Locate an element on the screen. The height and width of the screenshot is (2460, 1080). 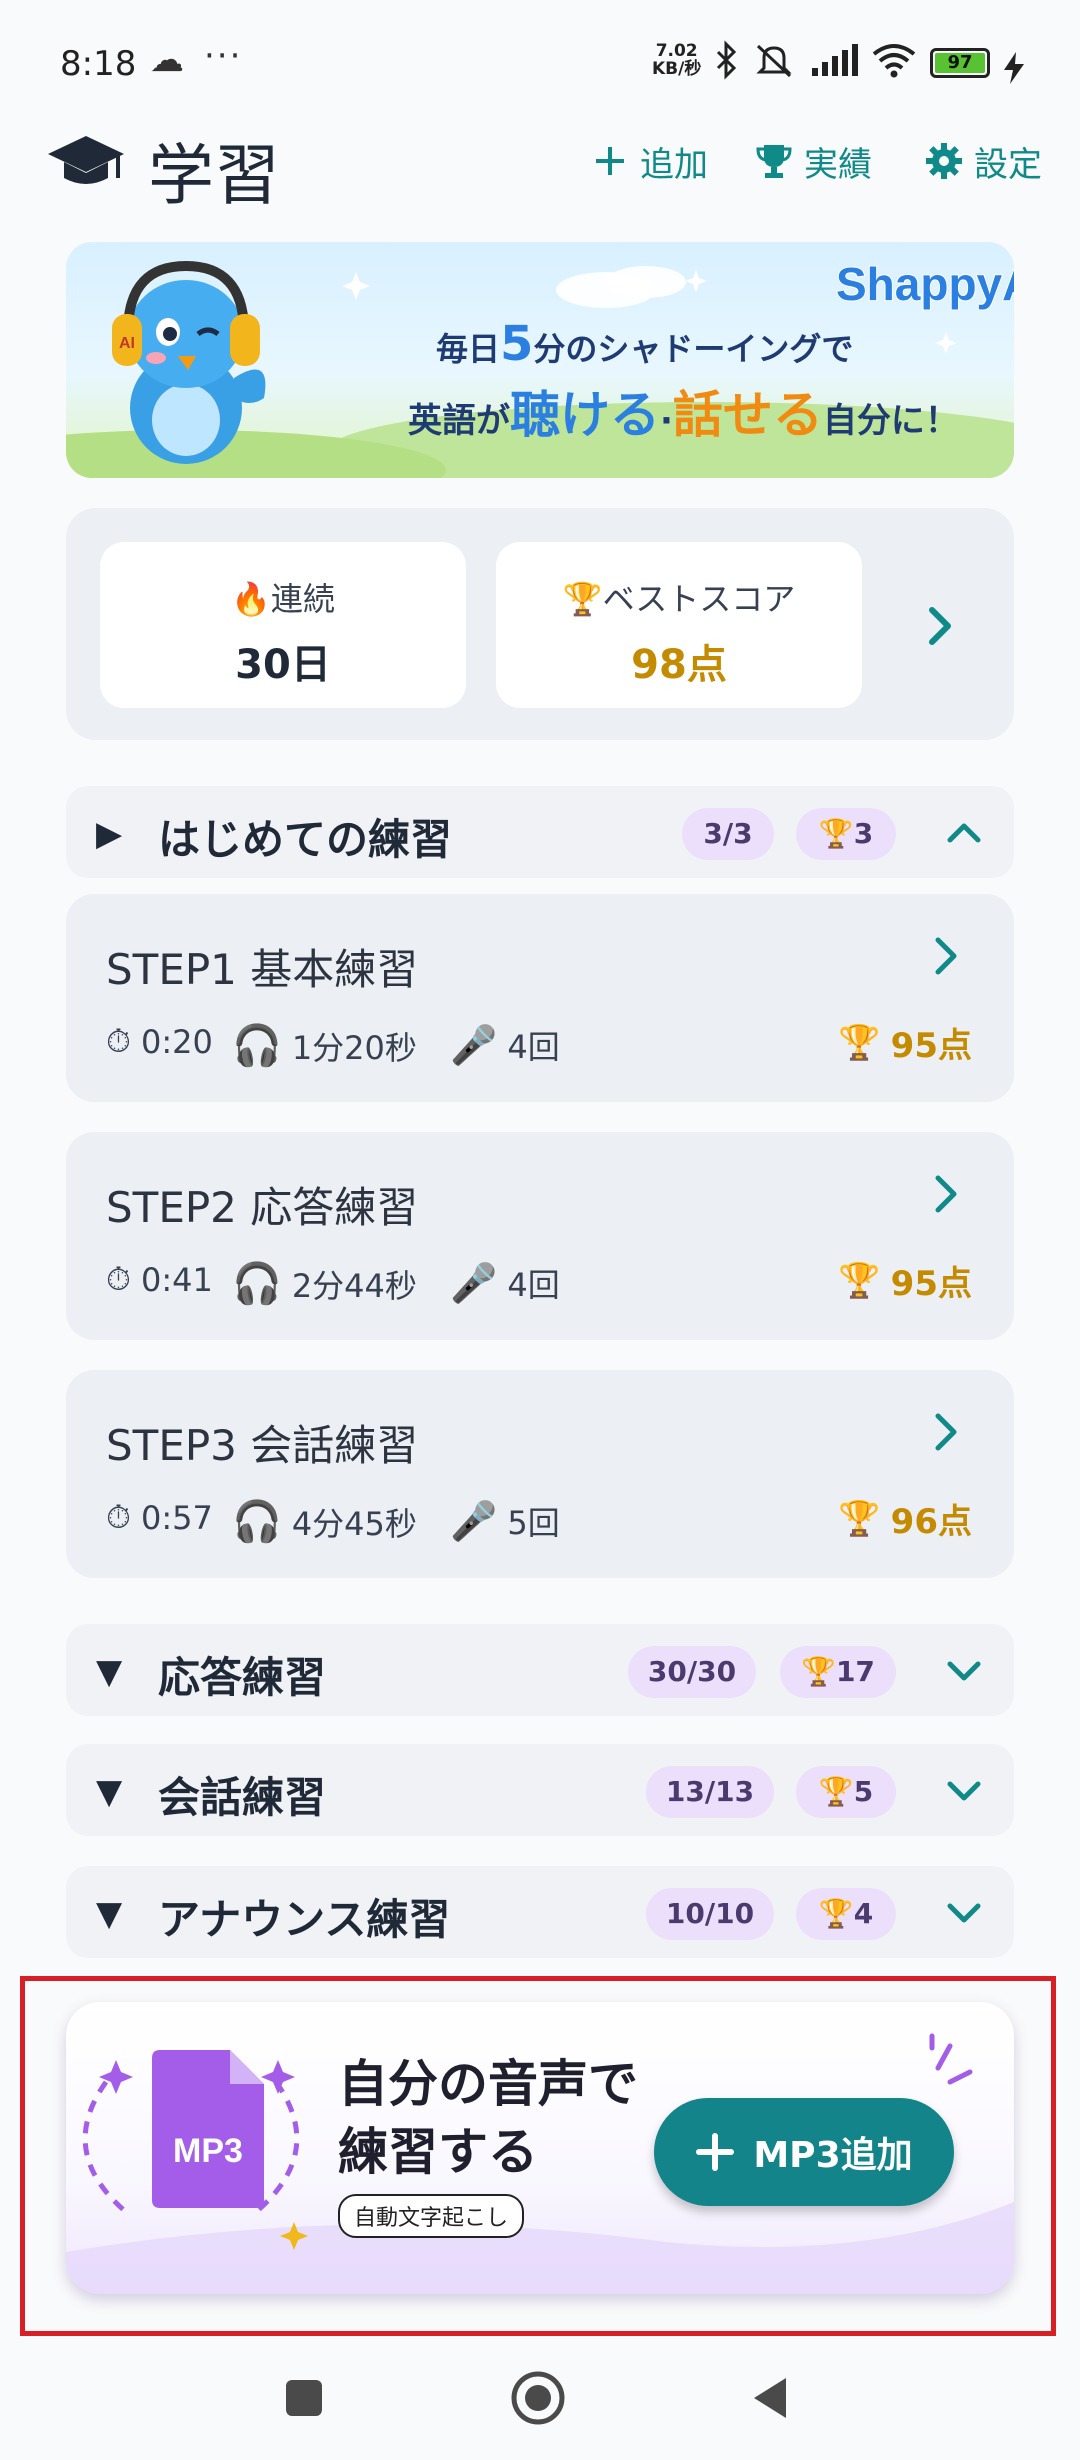
bluetooth-icon is located at coordinates (726, 60).